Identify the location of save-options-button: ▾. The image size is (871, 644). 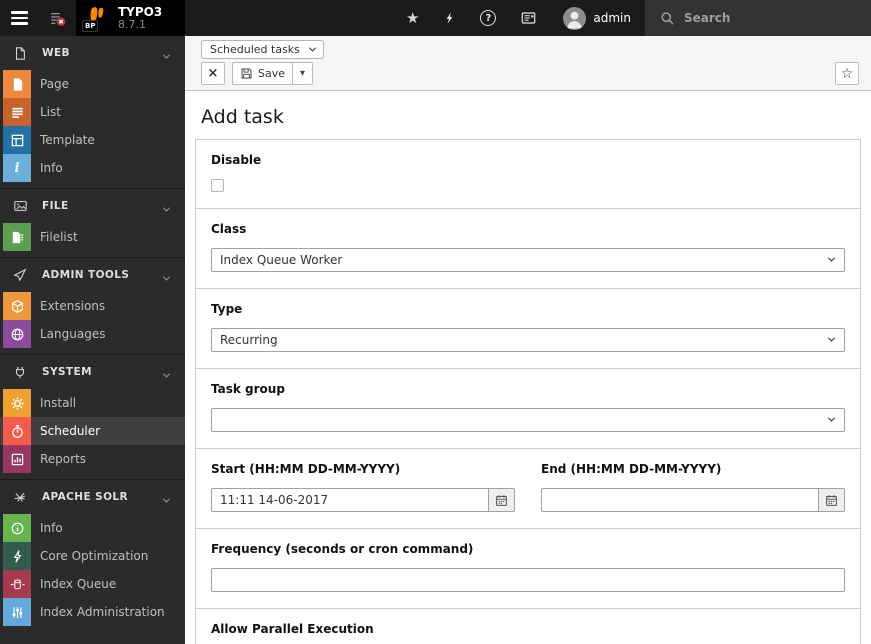
(303, 73).